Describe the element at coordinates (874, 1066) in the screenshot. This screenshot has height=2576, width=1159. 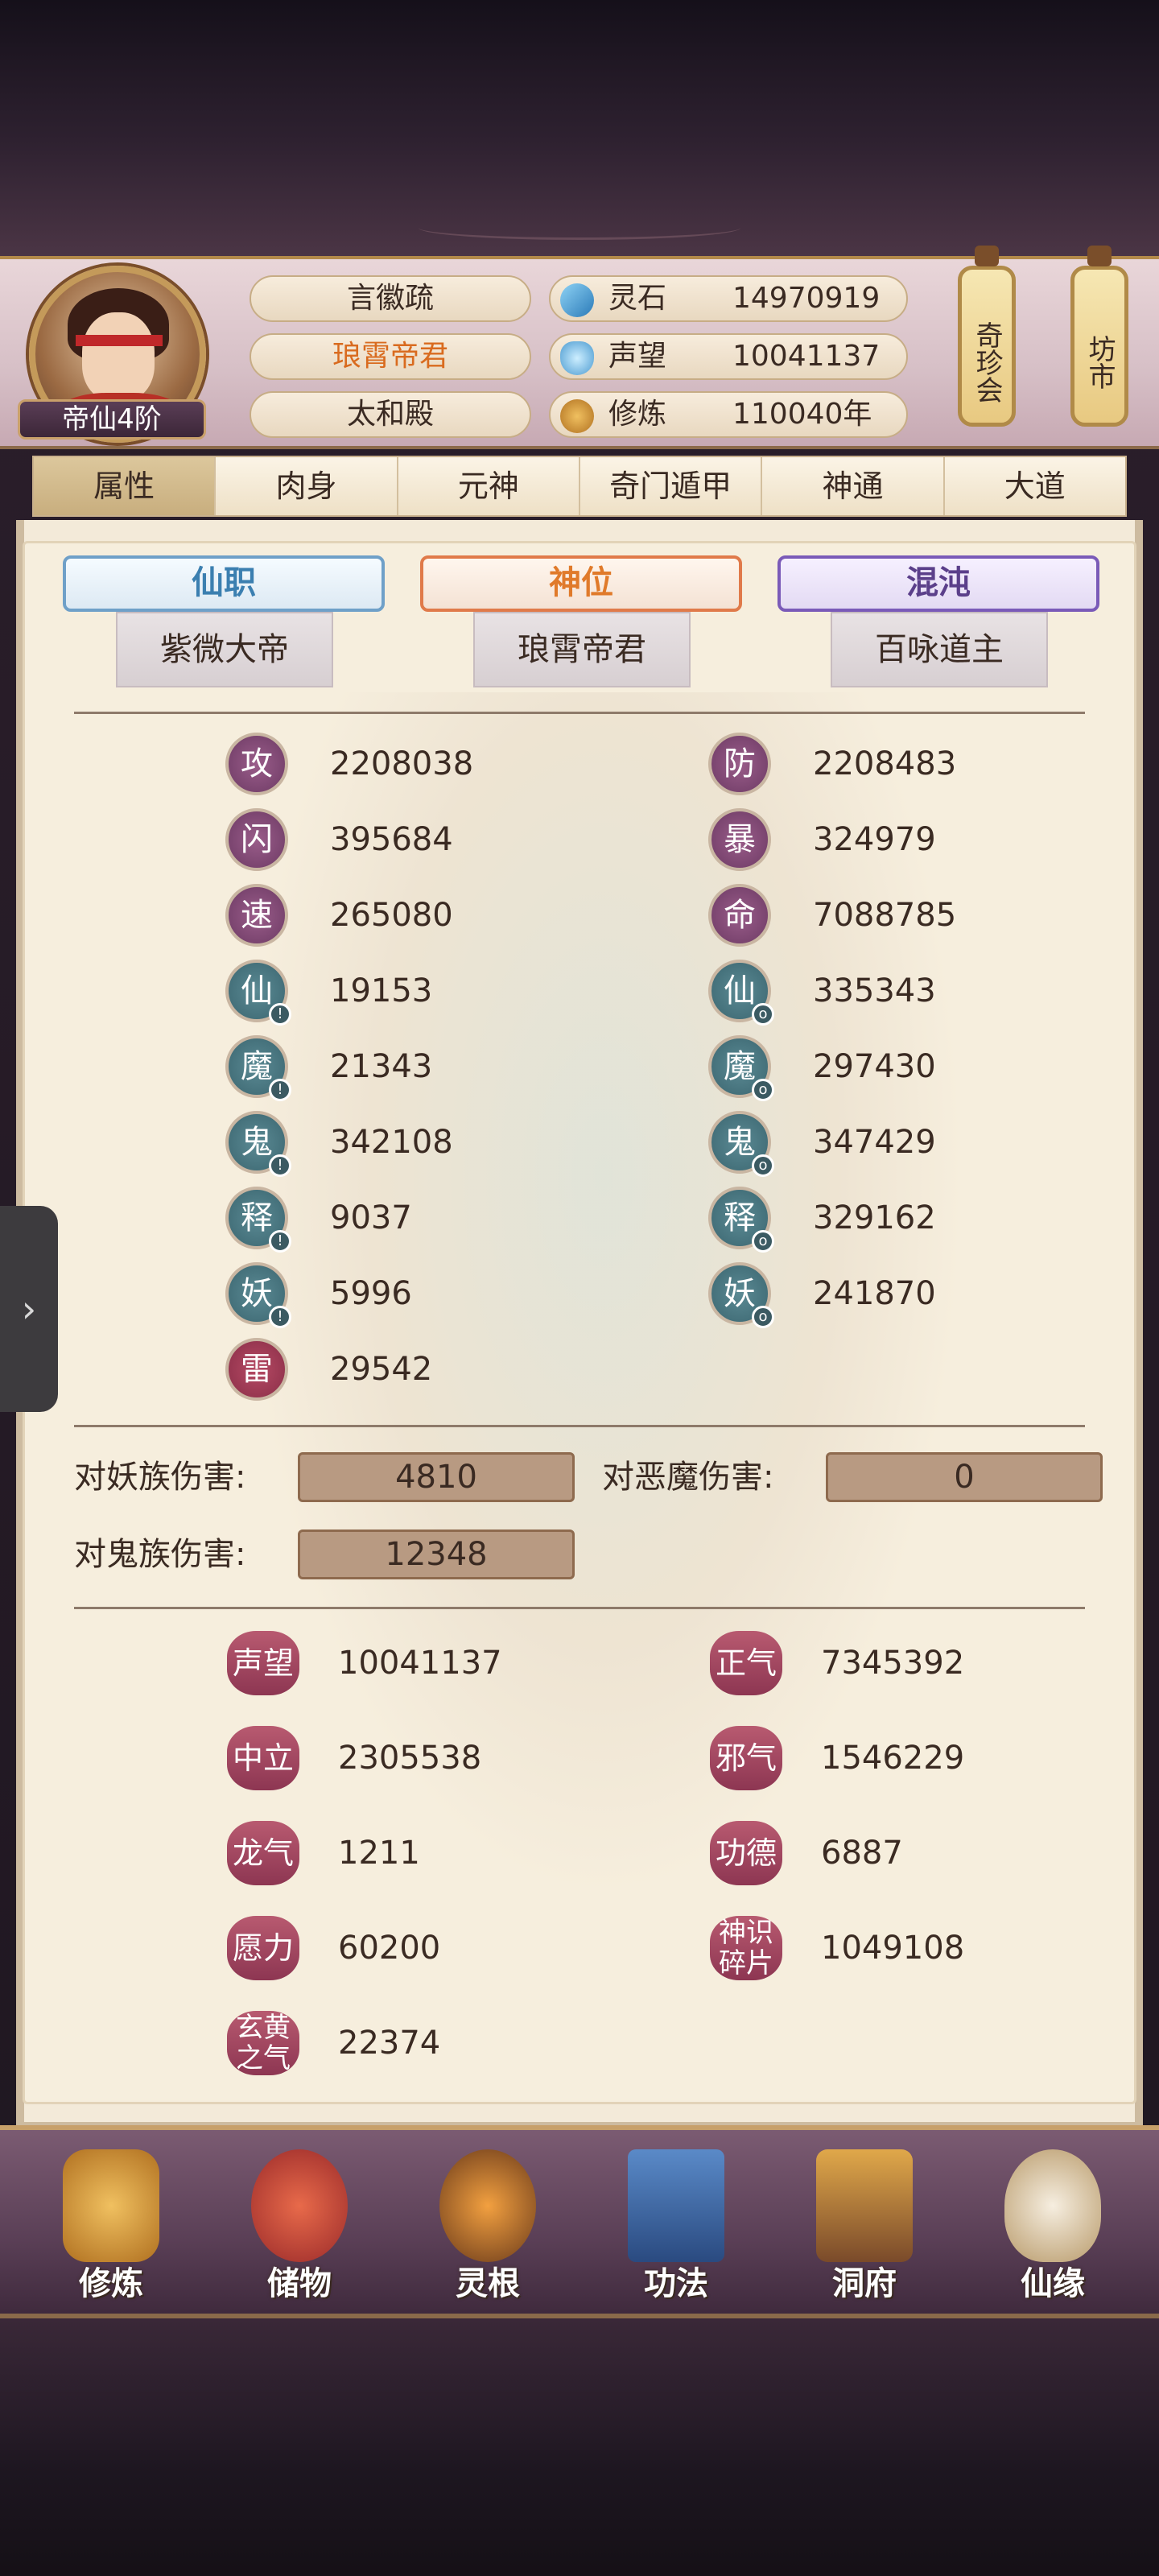
I see `demon-defense-value: 297430` at that location.